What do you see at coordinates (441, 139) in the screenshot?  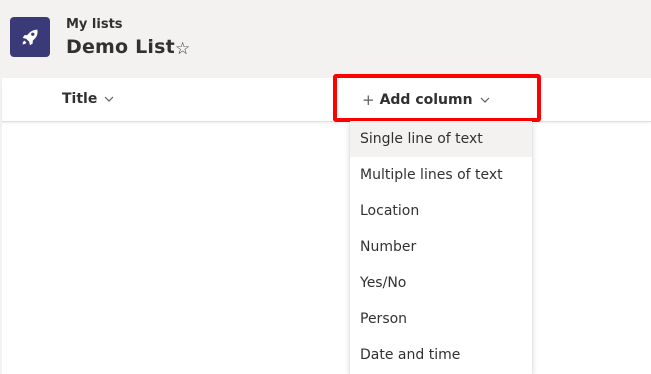 I see `menu-item-single-line-of-text: Single line of text` at bounding box center [441, 139].